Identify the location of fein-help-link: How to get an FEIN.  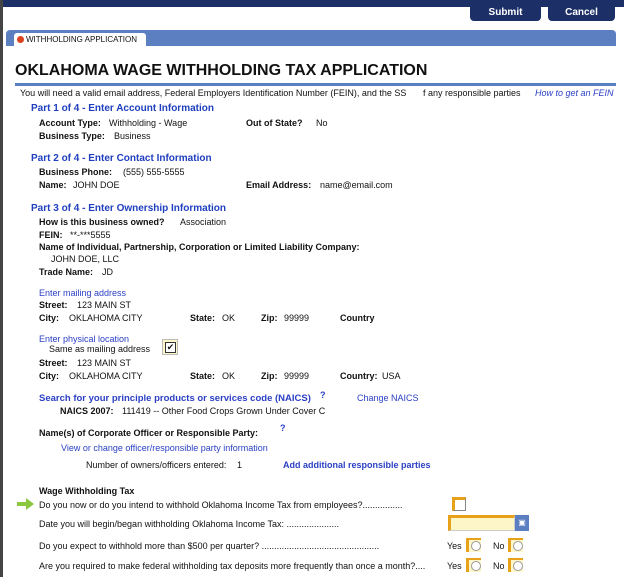
(574, 93).